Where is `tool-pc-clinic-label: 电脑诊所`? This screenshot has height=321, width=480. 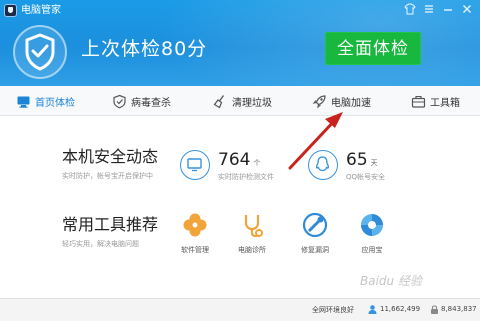
tool-pc-clinic-label: 电脑诊所 is located at coordinates (252, 250).